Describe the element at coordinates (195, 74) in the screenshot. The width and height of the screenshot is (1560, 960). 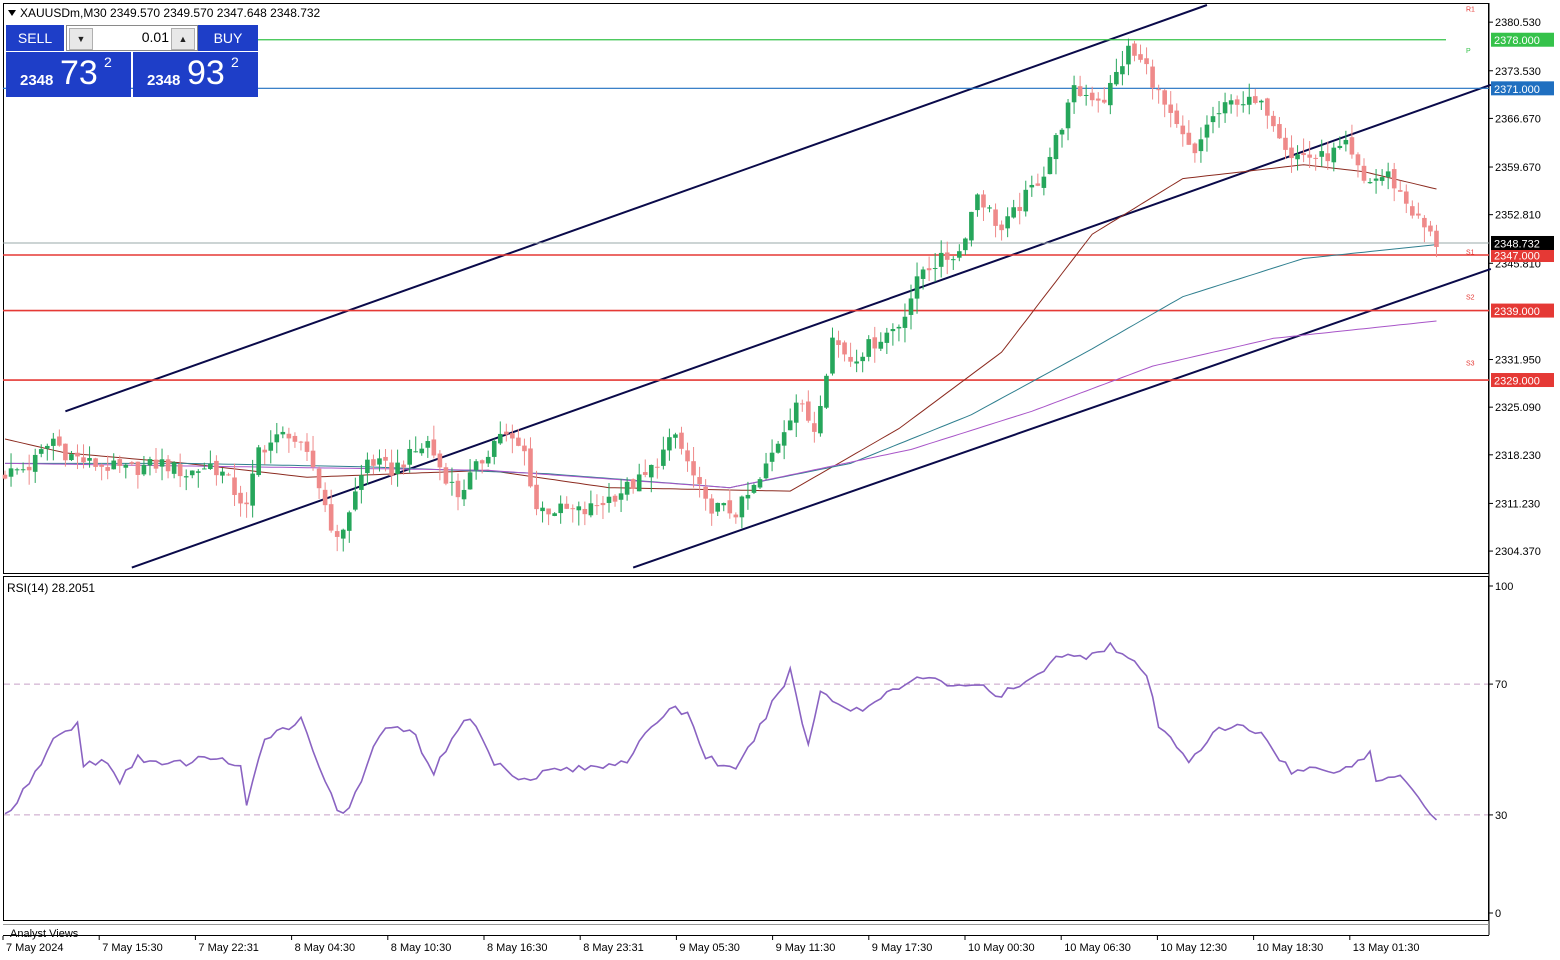
I see `ask-quote: 2348 93 2` at that location.